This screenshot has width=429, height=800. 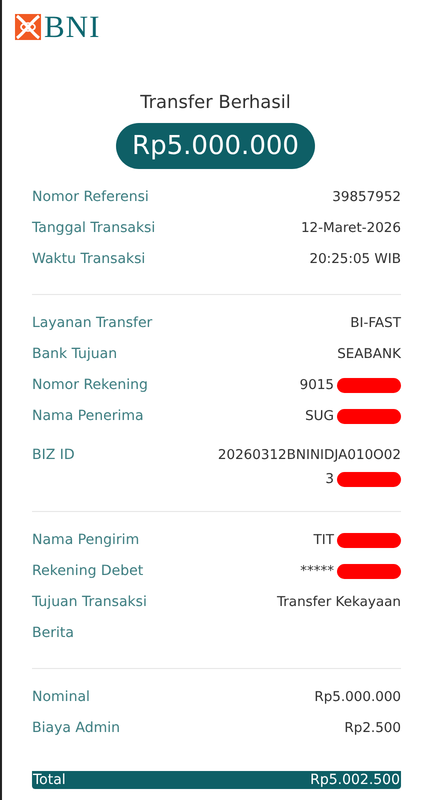 What do you see at coordinates (88, 416) in the screenshot?
I see `field-label: Nama Penerima` at bounding box center [88, 416].